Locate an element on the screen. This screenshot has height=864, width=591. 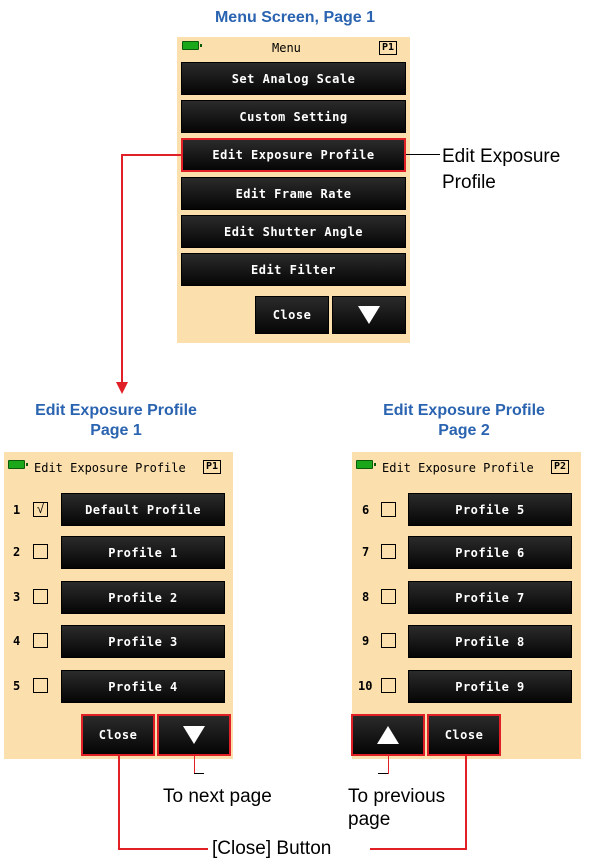
profile-button: Profile 8 is located at coordinates (490, 641).